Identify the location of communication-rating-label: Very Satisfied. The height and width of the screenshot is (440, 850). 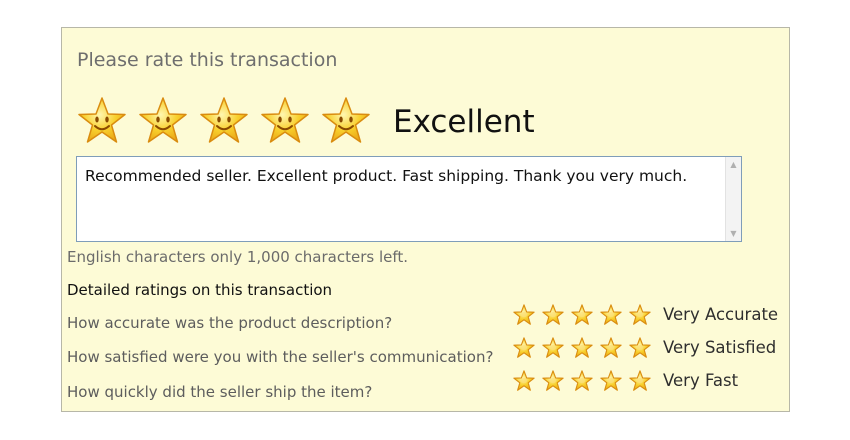
(720, 347).